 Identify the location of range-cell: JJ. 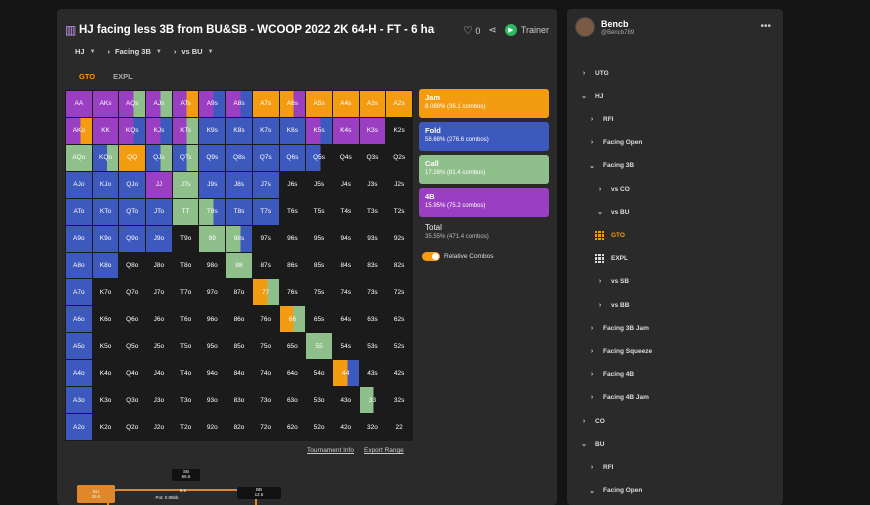
(159, 184).